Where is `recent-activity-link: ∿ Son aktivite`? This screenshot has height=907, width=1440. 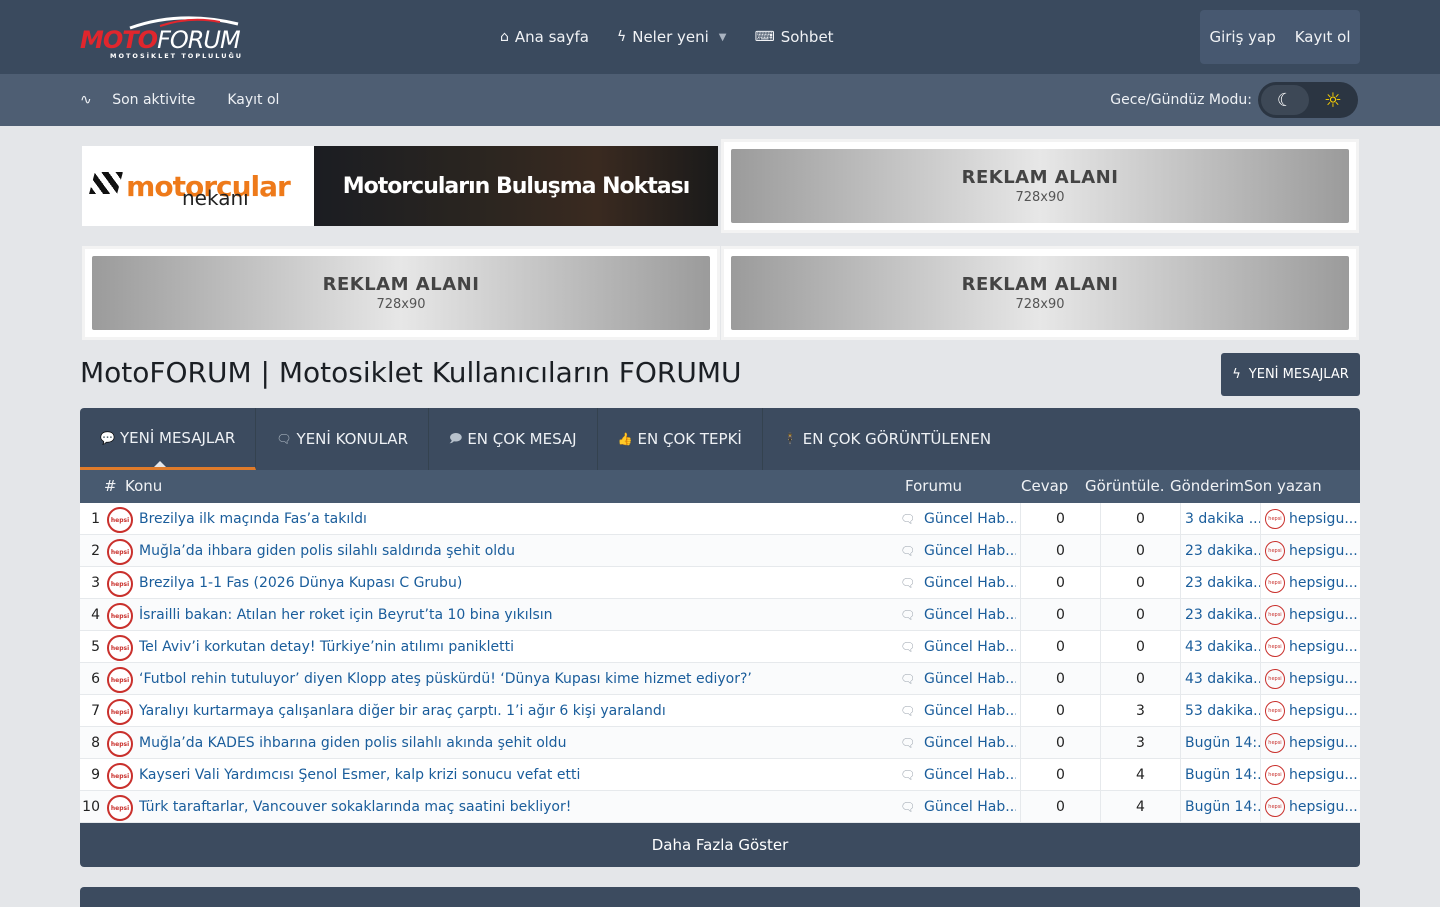 recent-activity-link: ∿ Son aktivite is located at coordinates (145, 100).